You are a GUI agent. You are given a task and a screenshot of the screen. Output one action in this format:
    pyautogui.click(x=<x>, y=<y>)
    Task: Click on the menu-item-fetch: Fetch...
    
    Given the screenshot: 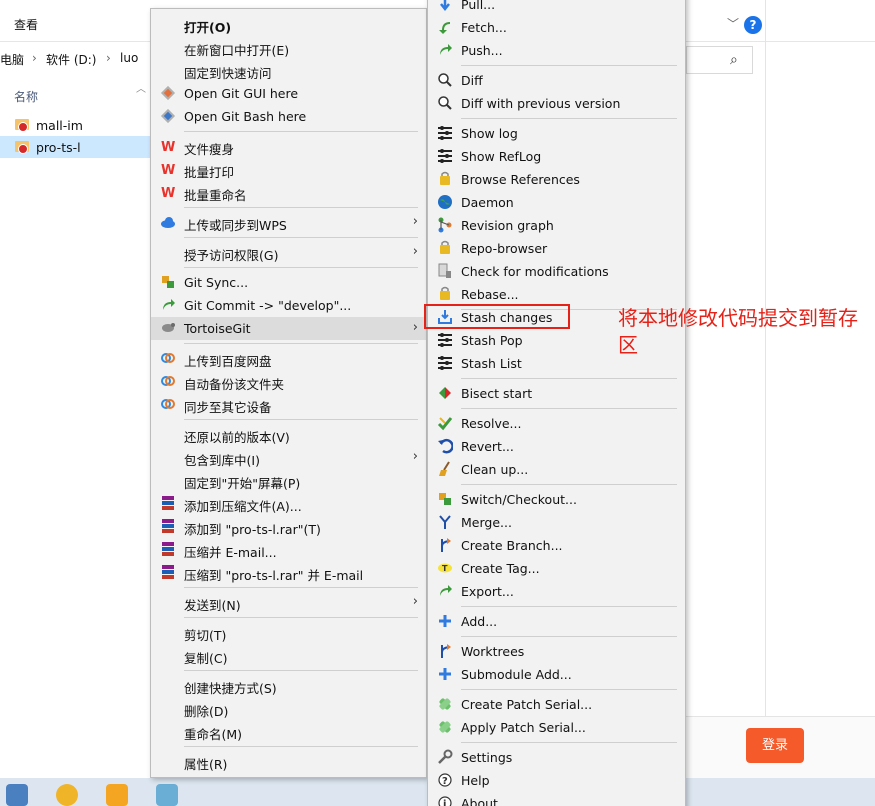 What is the action you would take?
    pyautogui.click(x=556, y=27)
    